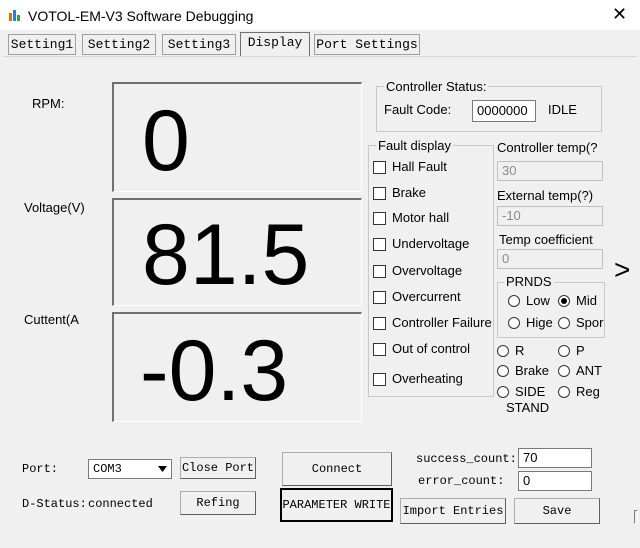 The image size is (640, 548). What do you see at coordinates (564, 392) in the screenshot?
I see `gear-reg-radio` at bounding box center [564, 392].